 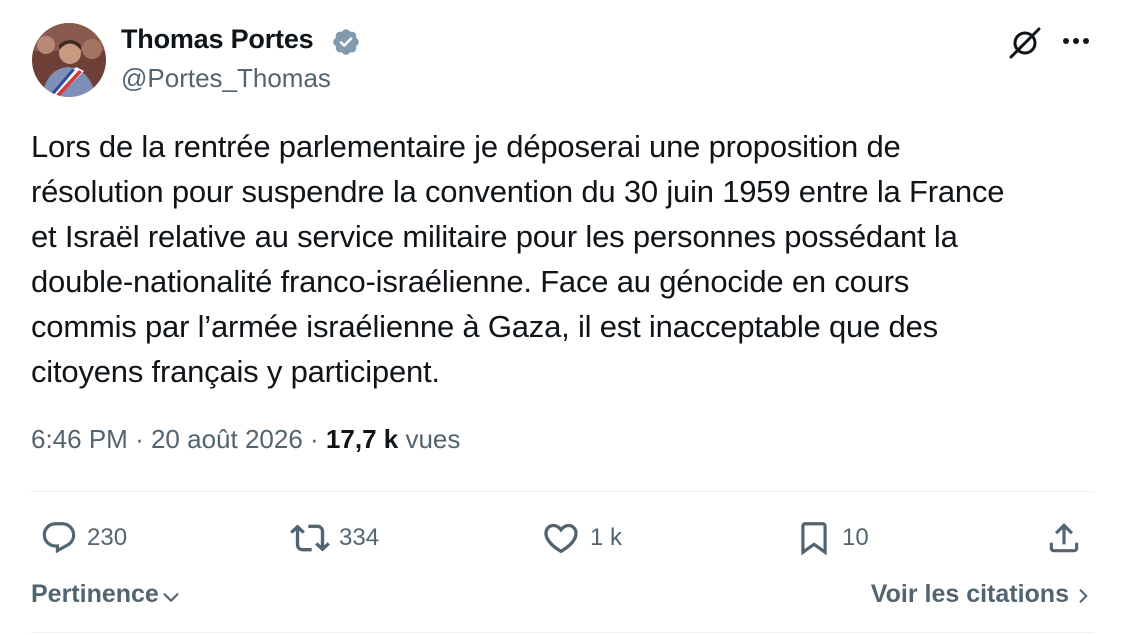 What do you see at coordinates (107, 537) in the screenshot?
I see `reply-count: 230` at bounding box center [107, 537].